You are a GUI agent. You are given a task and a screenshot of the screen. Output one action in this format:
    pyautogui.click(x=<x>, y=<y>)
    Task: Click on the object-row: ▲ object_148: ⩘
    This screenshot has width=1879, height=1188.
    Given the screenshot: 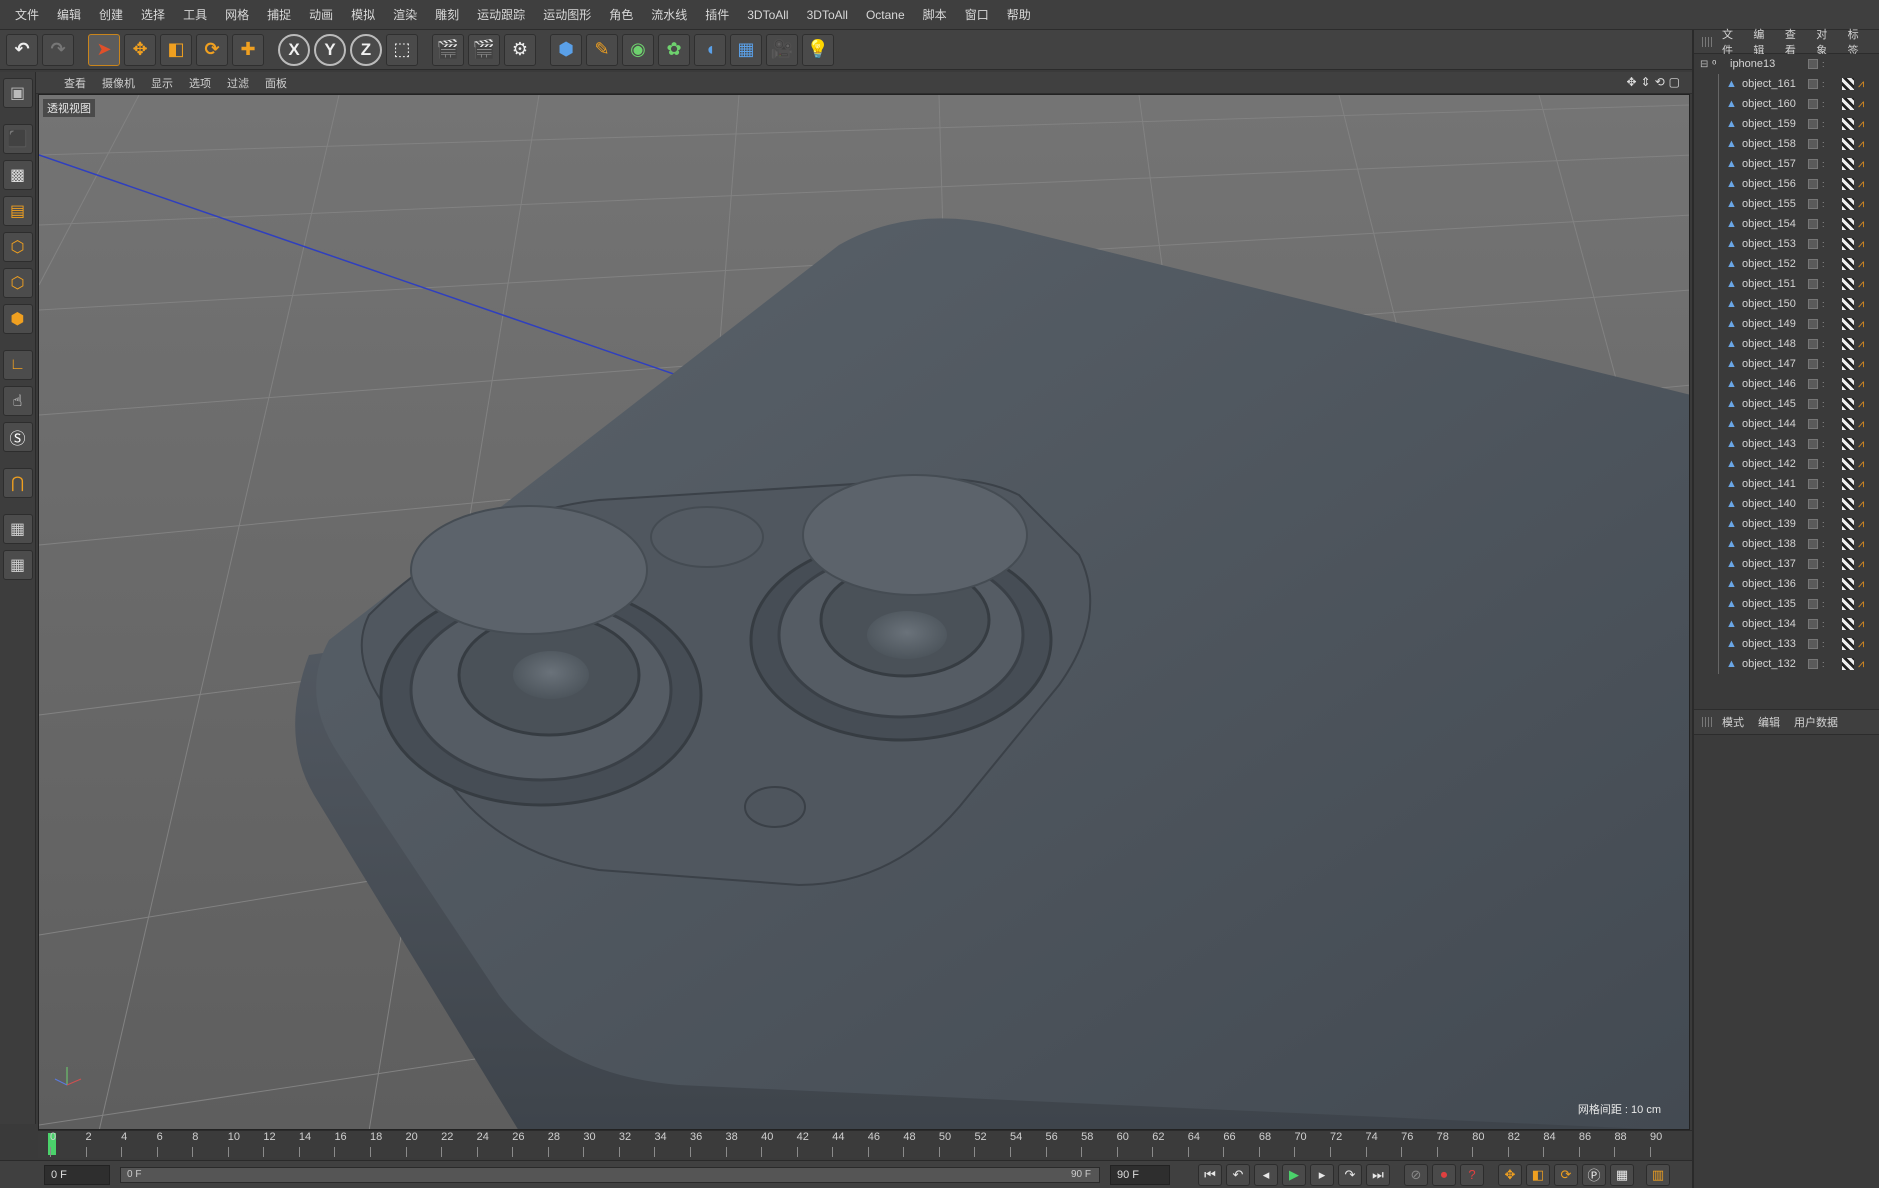 What is the action you would take?
    pyautogui.click(x=1786, y=344)
    